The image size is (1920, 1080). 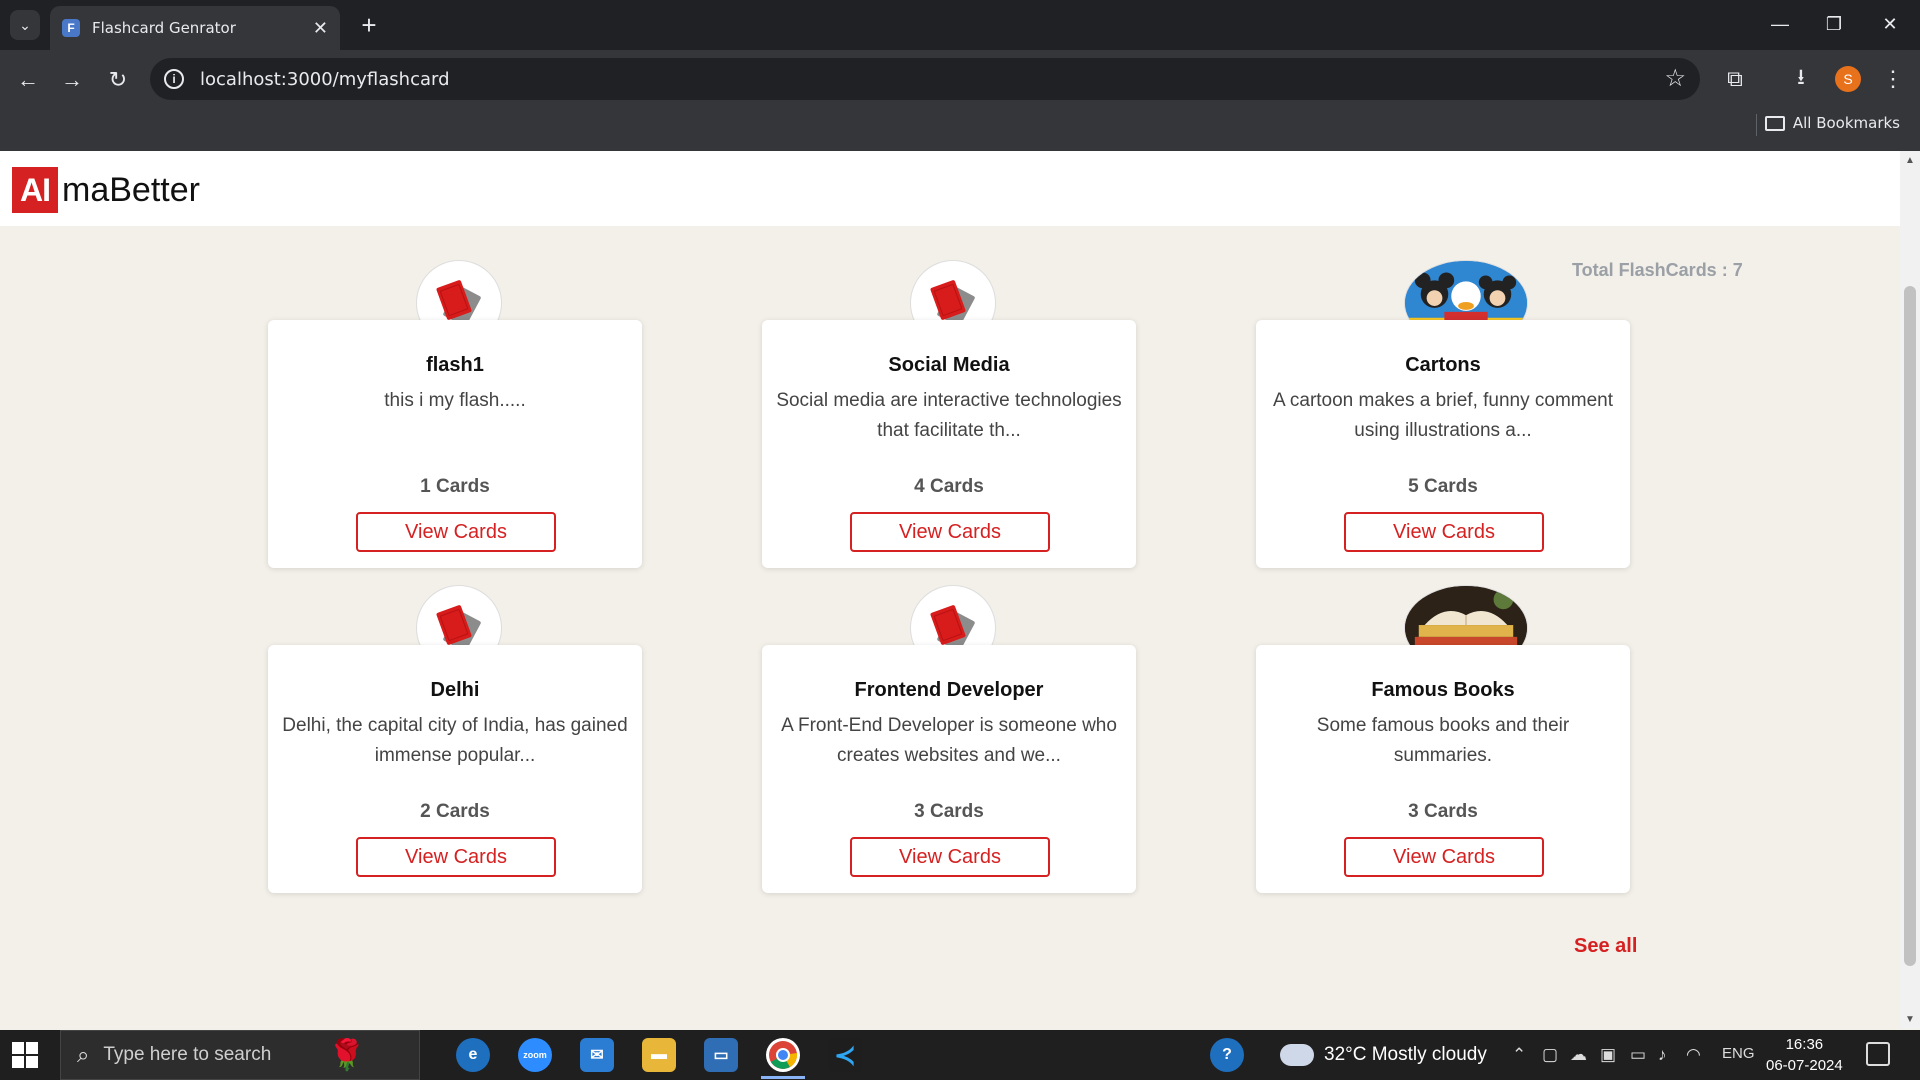 I want to click on menu-kebab-icon: ⋮, so click(x=1893, y=79).